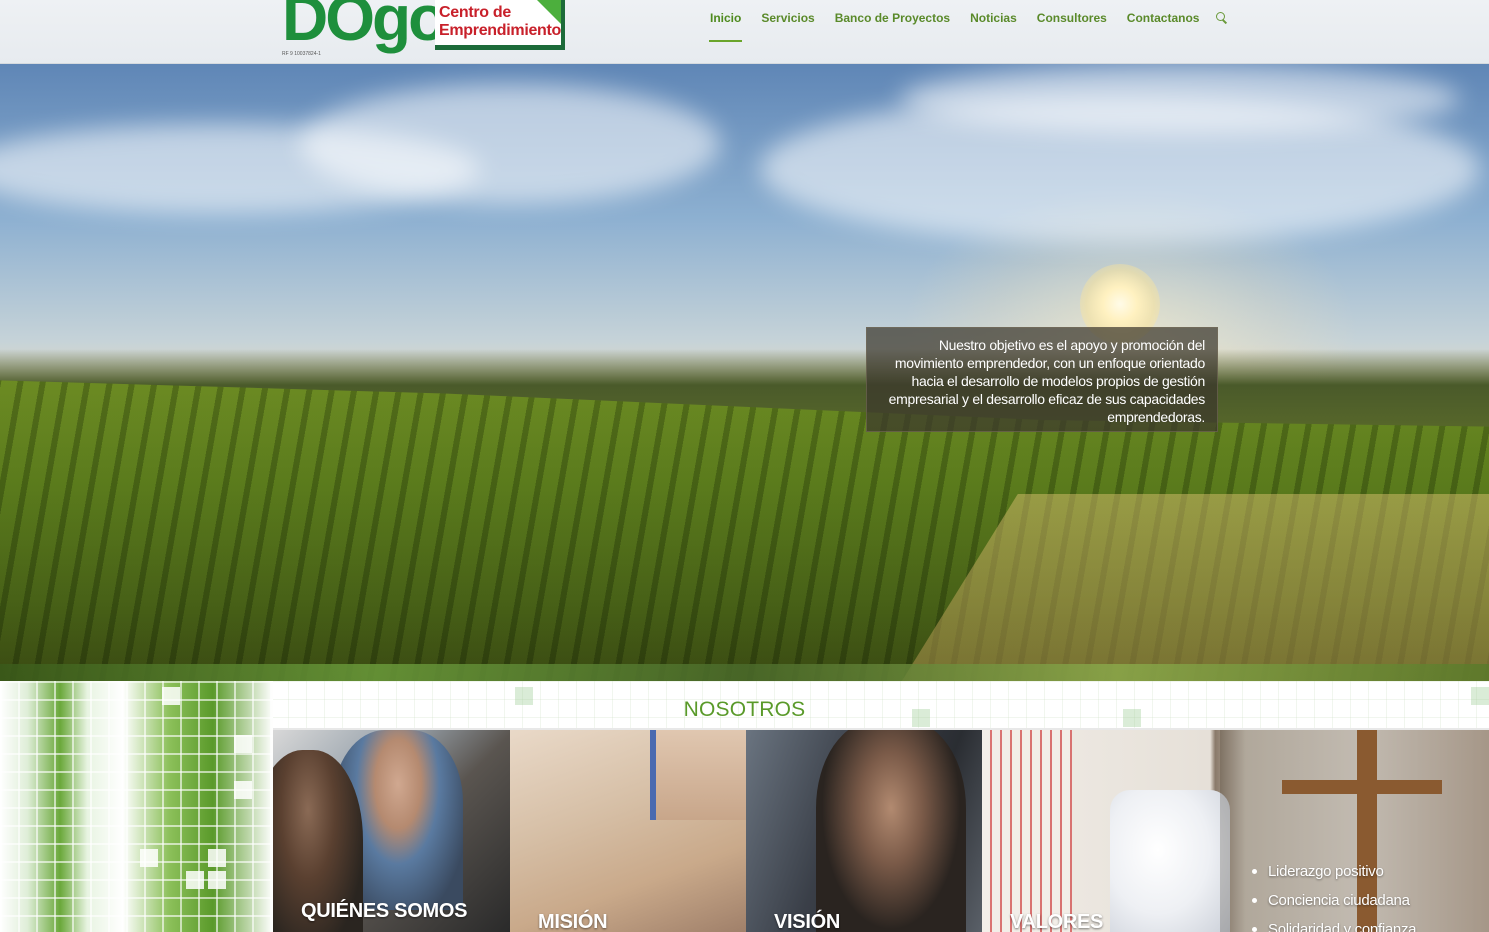 The height and width of the screenshot is (932, 1489). What do you see at coordinates (1163, 22) in the screenshot?
I see `nav-item-contactanos: Contactanos` at bounding box center [1163, 22].